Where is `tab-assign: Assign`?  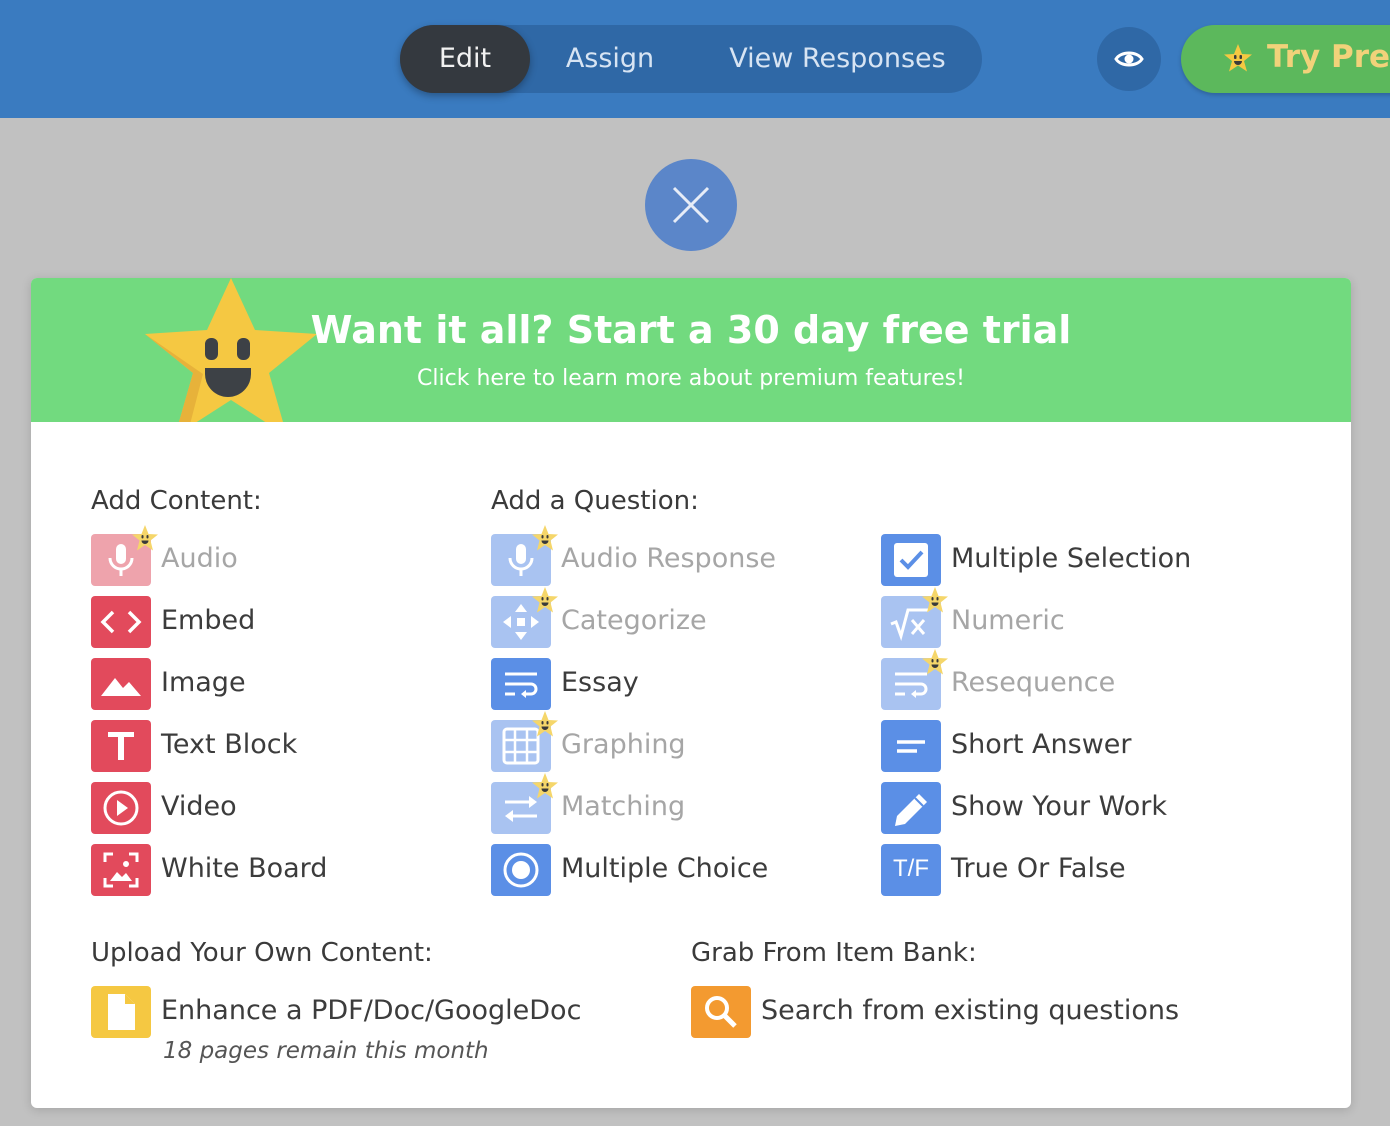 tab-assign: Assign is located at coordinates (610, 59).